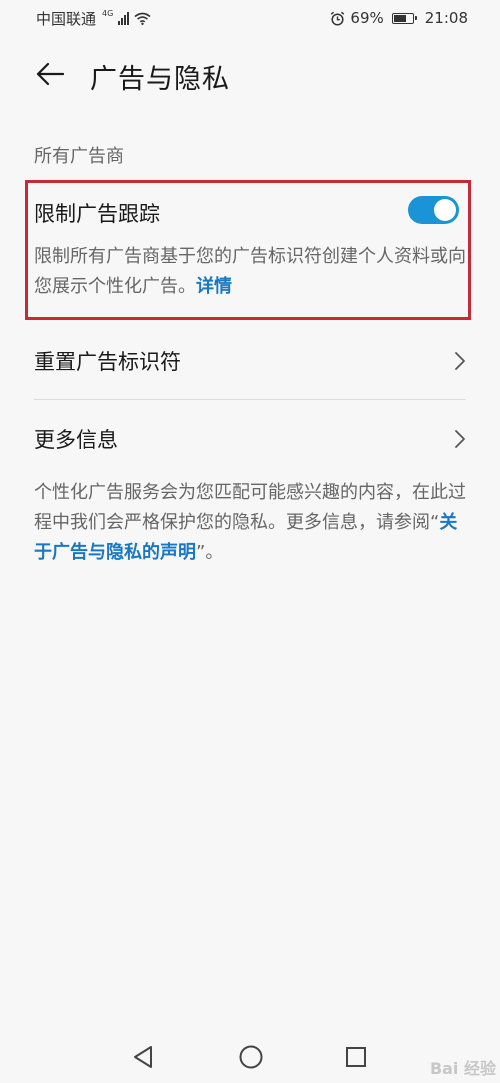  I want to click on back-button, so click(50, 74).